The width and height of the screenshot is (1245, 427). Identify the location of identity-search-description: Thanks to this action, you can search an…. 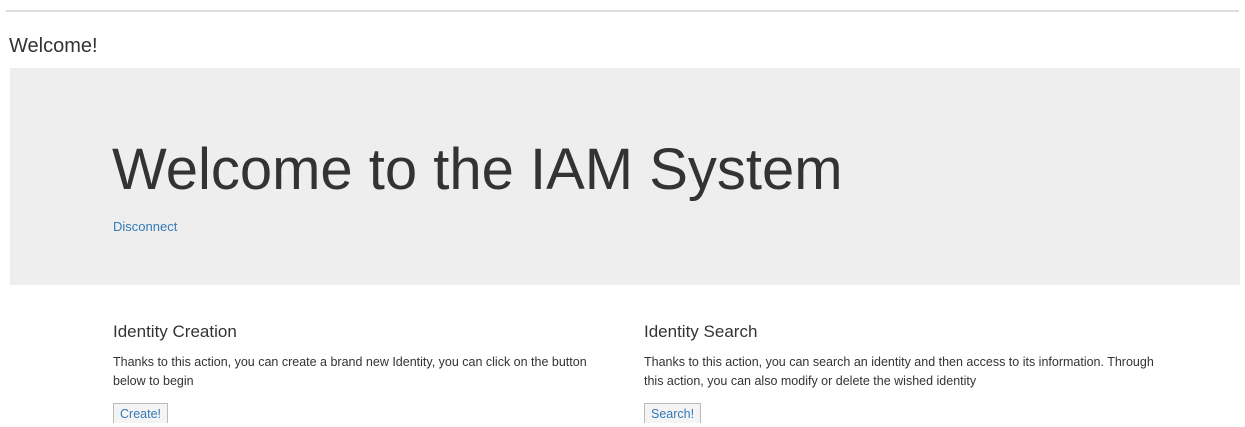
(899, 371).